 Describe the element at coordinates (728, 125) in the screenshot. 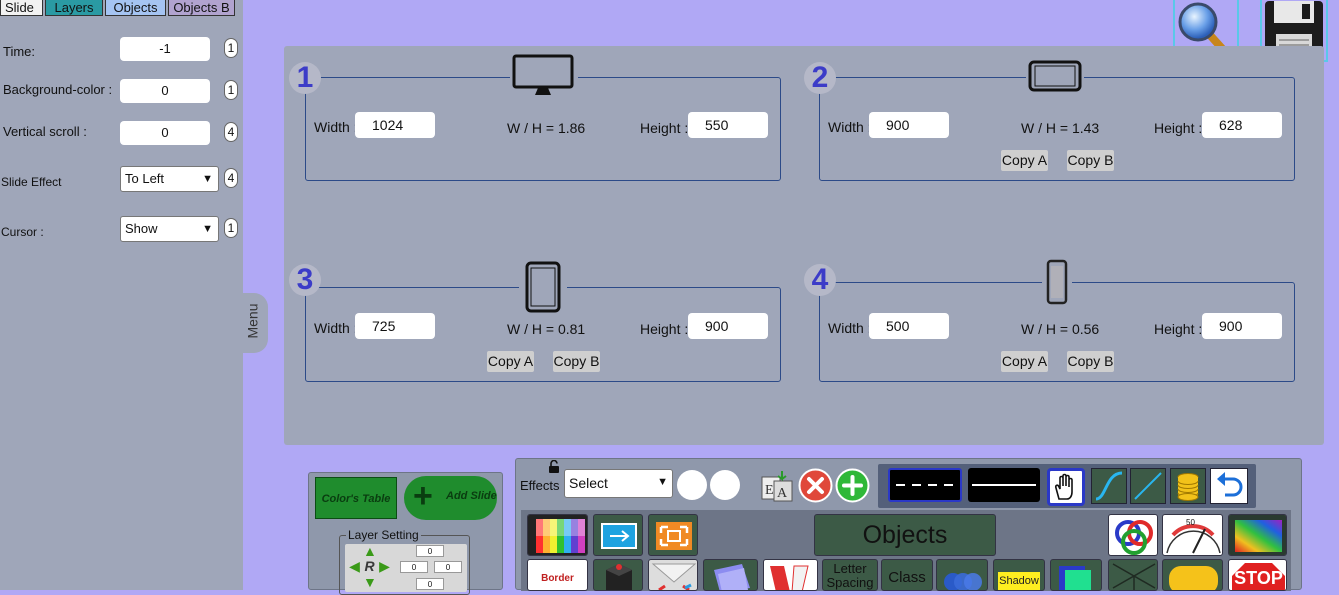

I see `device-1-height-input: 550` at that location.